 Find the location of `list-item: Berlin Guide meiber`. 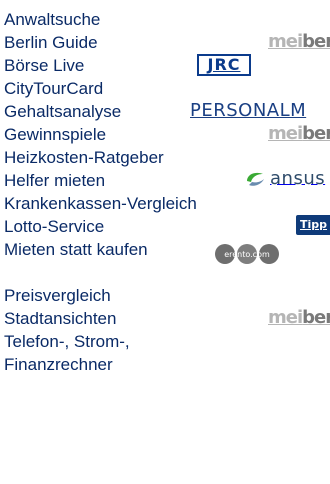

list-item: Berlin Guide meiber is located at coordinates (165, 41).